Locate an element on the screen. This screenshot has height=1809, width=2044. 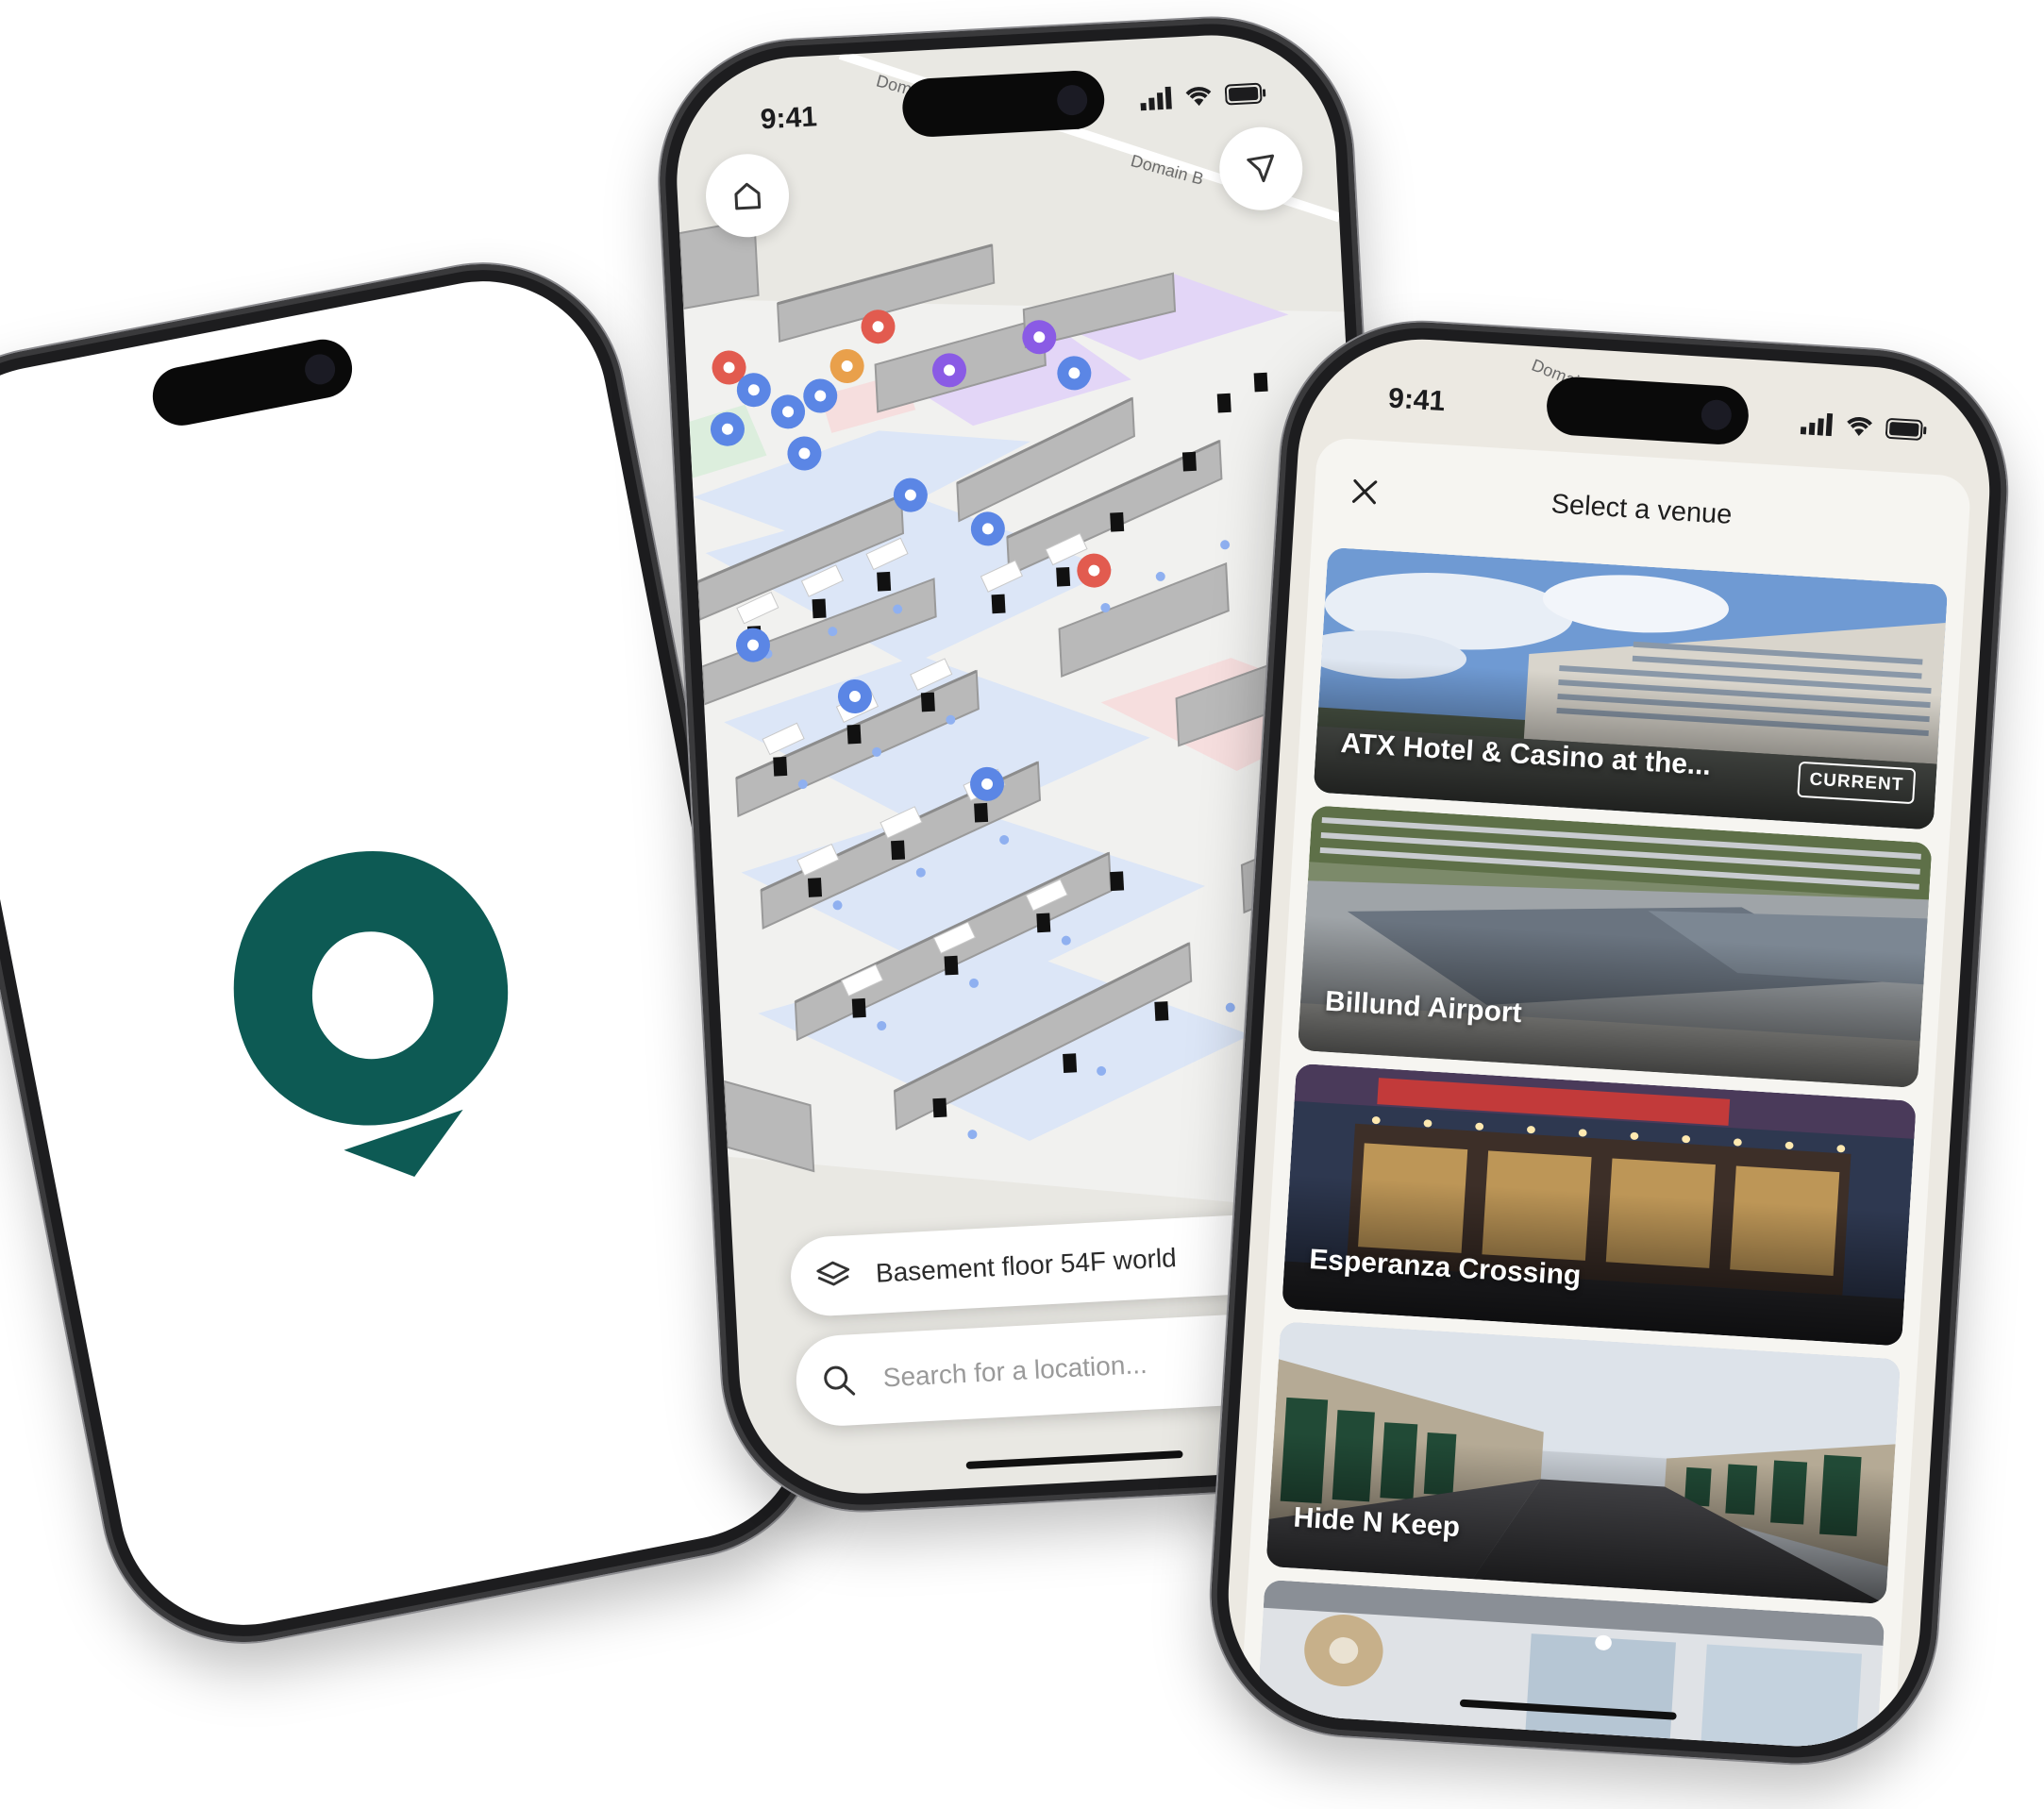
layers-icon is located at coordinates (833, 1273).